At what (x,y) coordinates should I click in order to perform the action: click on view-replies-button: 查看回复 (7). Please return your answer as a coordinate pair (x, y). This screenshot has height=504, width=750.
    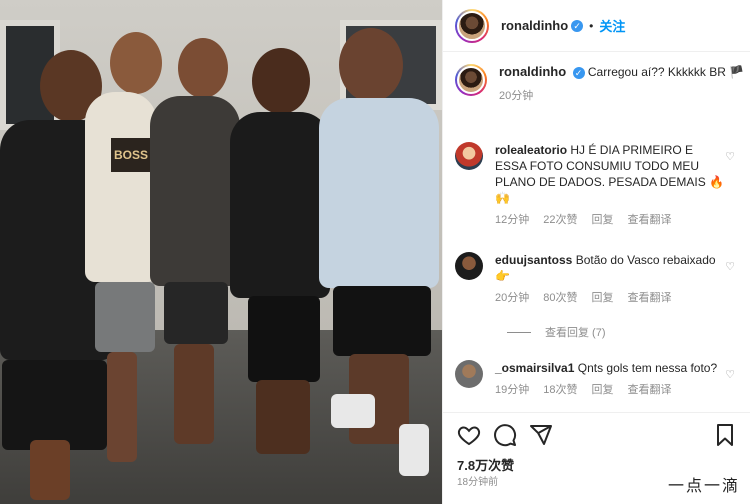
    Looking at the image, I should click on (556, 332).